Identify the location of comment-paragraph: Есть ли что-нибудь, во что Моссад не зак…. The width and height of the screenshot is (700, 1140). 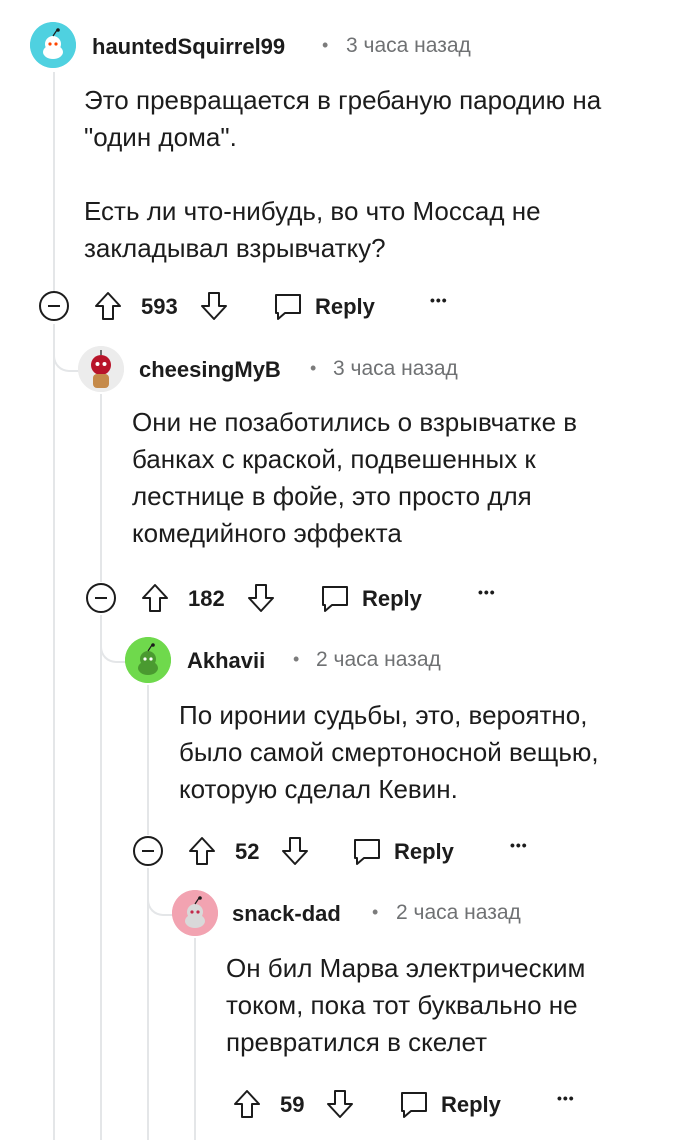
(312, 229).